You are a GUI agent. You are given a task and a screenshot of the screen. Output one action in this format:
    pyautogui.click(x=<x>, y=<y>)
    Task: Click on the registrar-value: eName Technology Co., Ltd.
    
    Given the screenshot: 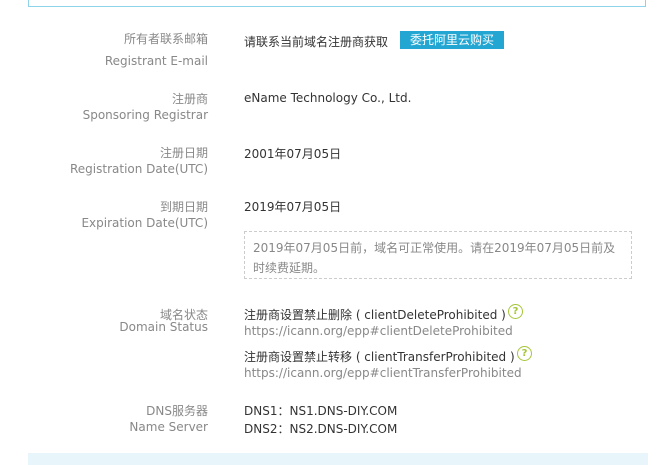 What is the action you would take?
    pyautogui.click(x=328, y=98)
    